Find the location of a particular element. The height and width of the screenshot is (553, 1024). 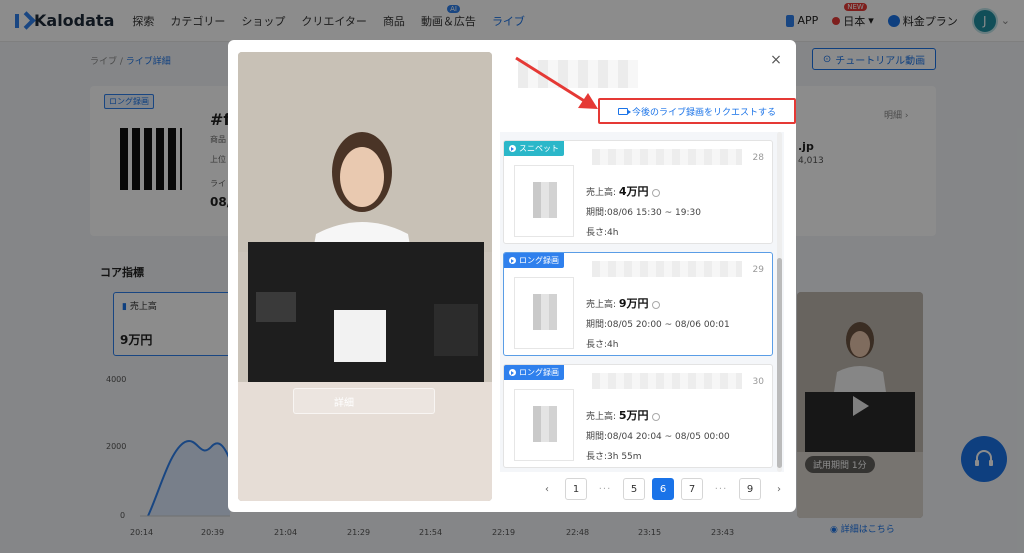

list-scrollbar-thumb is located at coordinates (779, 363).